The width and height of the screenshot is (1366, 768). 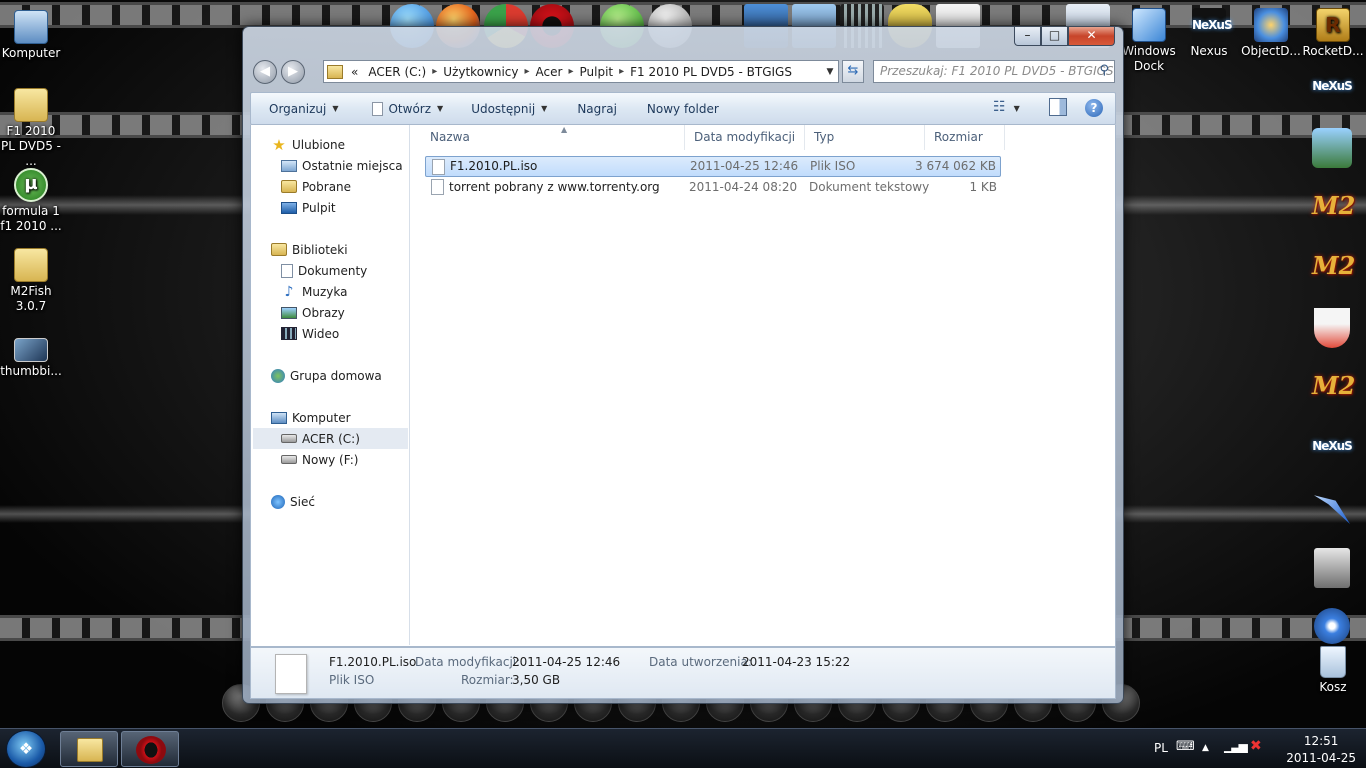 I want to click on desktop-icon-label: Komputer, so click(x=31, y=53).